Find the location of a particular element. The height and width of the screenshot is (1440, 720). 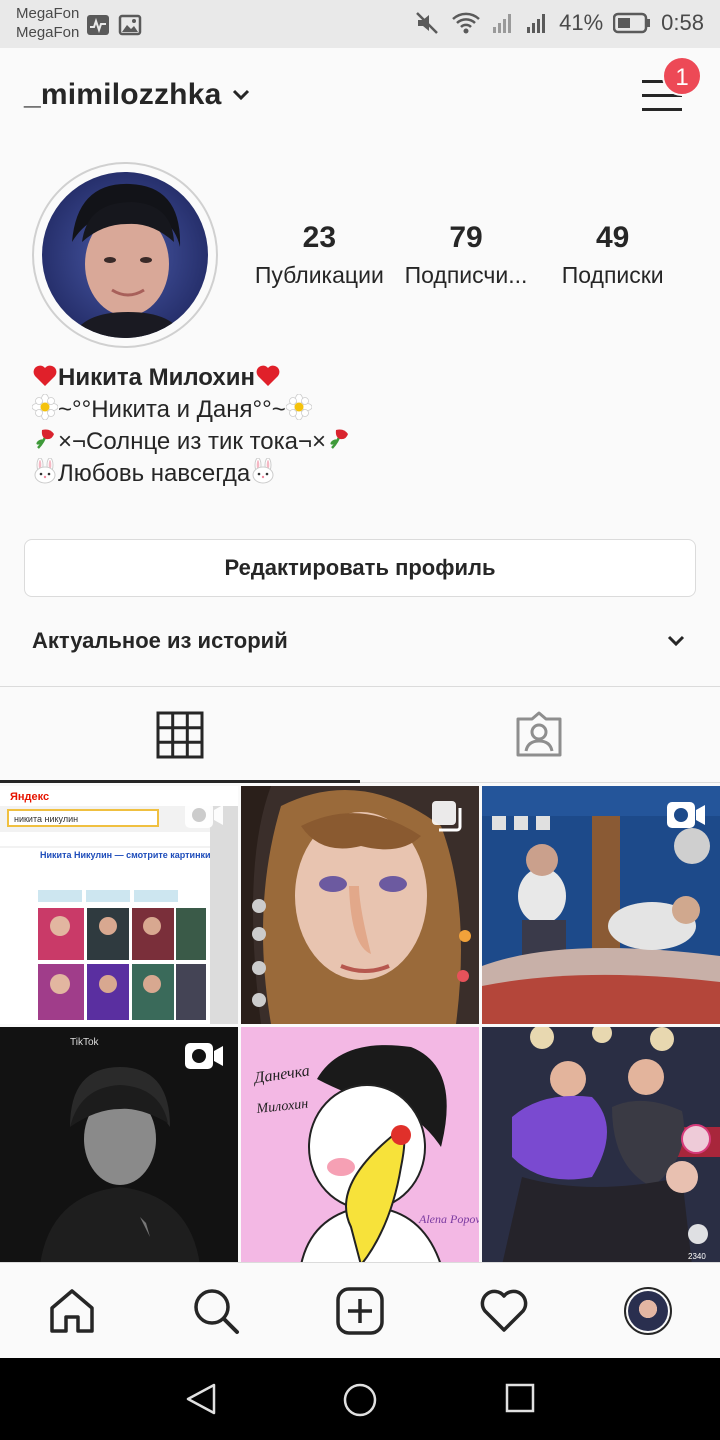

tab-grid is located at coordinates (180, 735).